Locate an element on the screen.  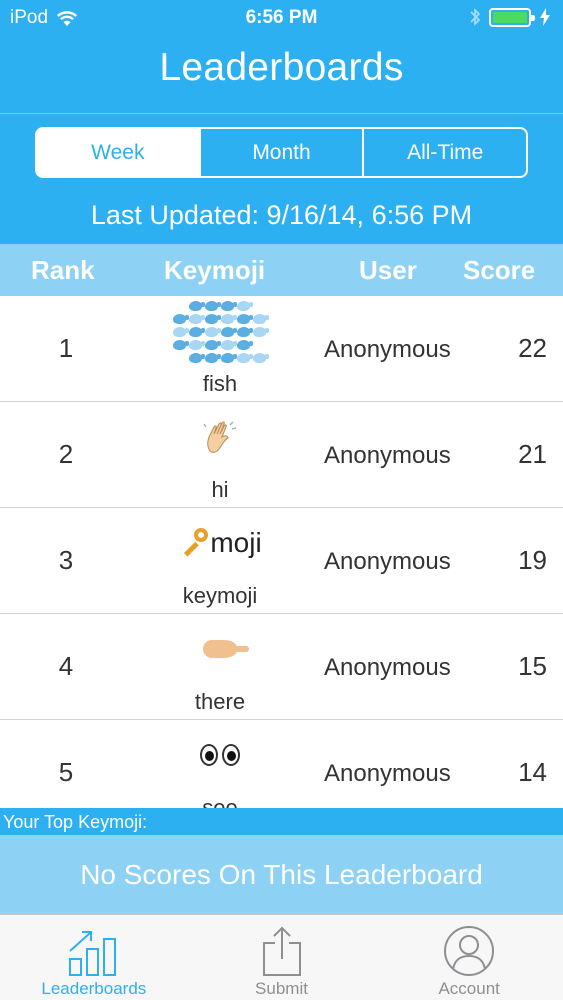
table-row: 2 hi Anonymous 21 is located at coordinates (281, 455).